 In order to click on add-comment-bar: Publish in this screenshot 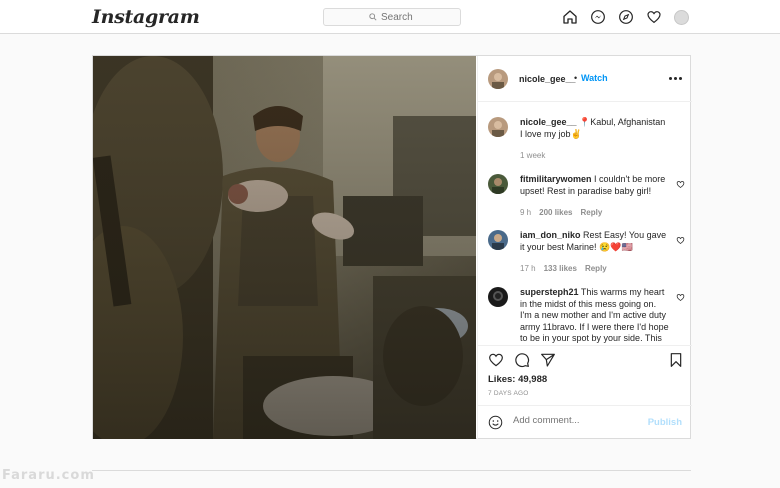, I will do `click(585, 422)`.